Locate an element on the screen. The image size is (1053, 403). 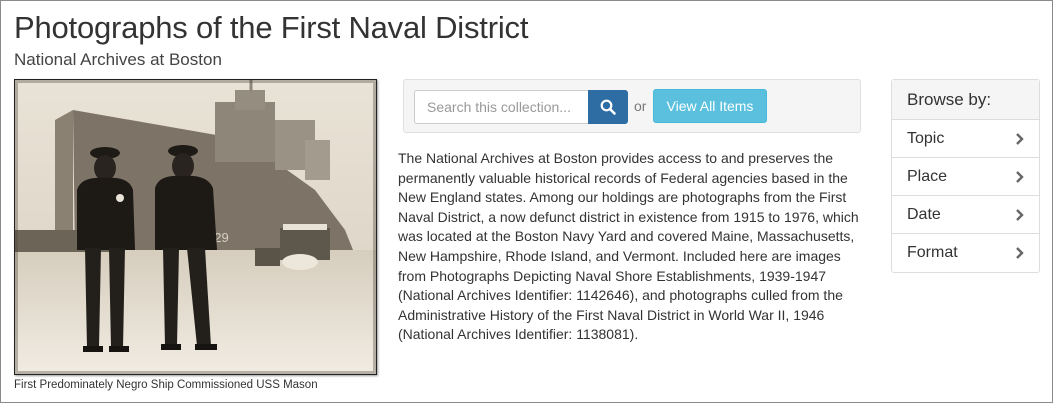
browse-item-label: Topic is located at coordinates (926, 138).